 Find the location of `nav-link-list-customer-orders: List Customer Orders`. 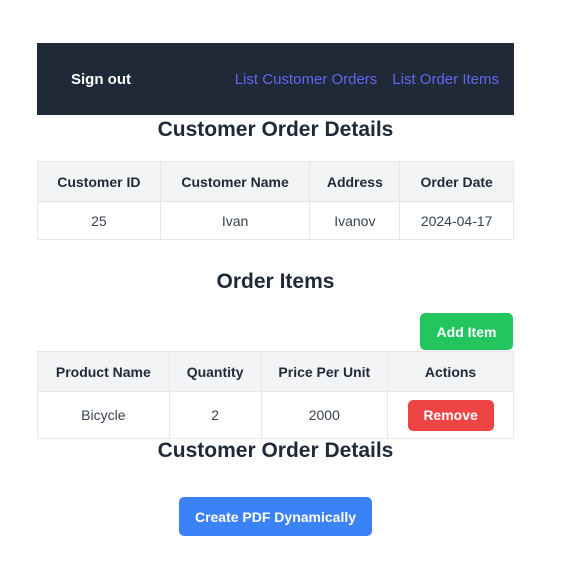

nav-link-list-customer-orders: List Customer Orders is located at coordinates (306, 79).